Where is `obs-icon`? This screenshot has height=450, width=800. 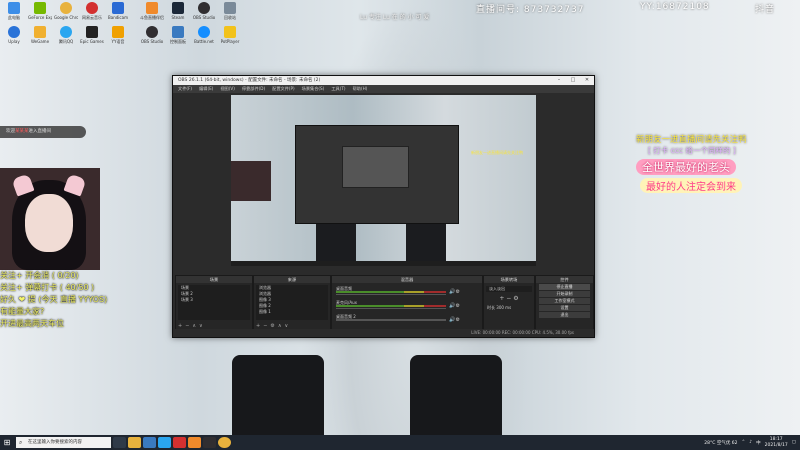
obs-icon is located at coordinates (209, 442).